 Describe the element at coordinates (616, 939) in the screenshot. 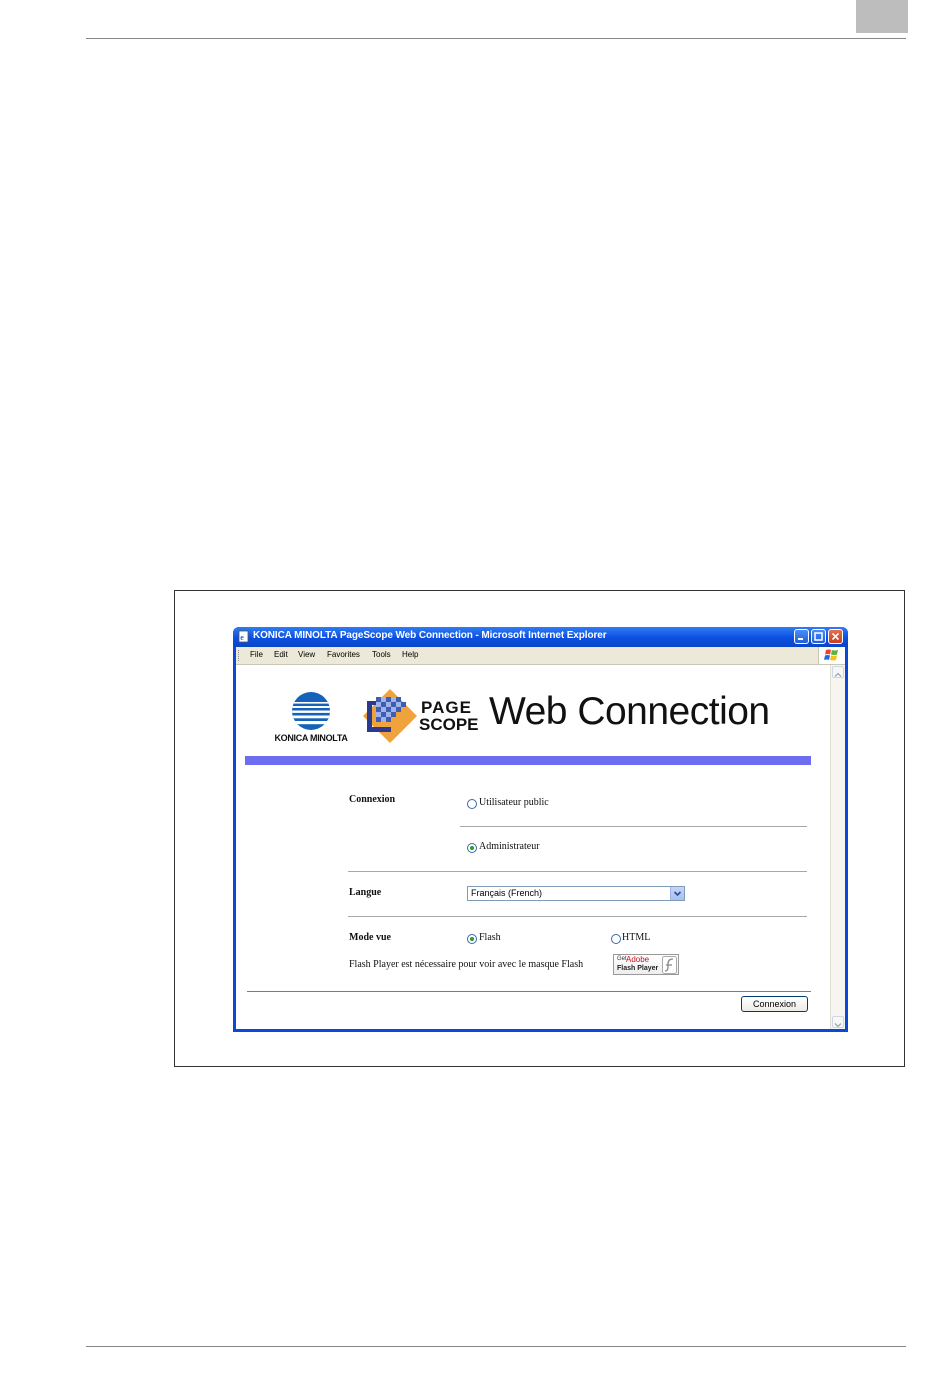

I see `html-radio` at that location.